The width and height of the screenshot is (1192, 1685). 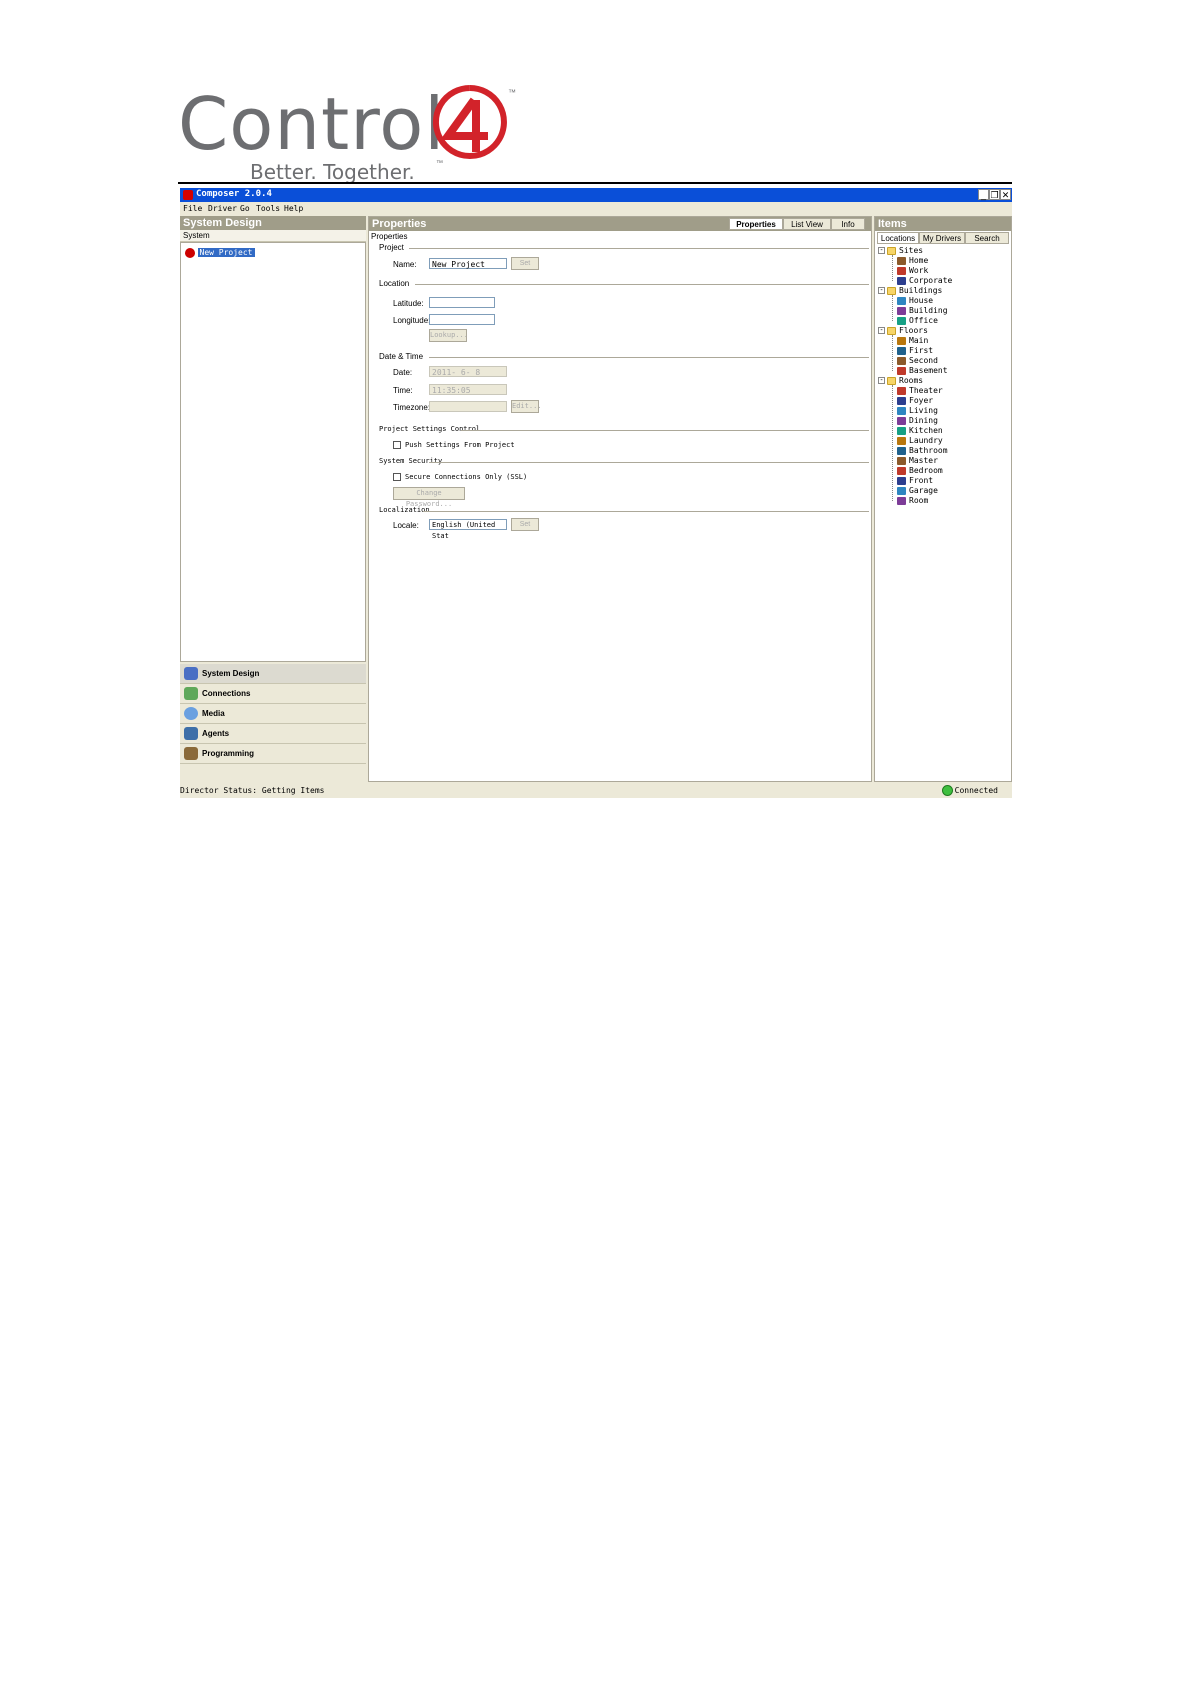 What do you see at coordinates (188, 195) in the screenshot?
I see `app-icon` at bounding box center [188, 195].